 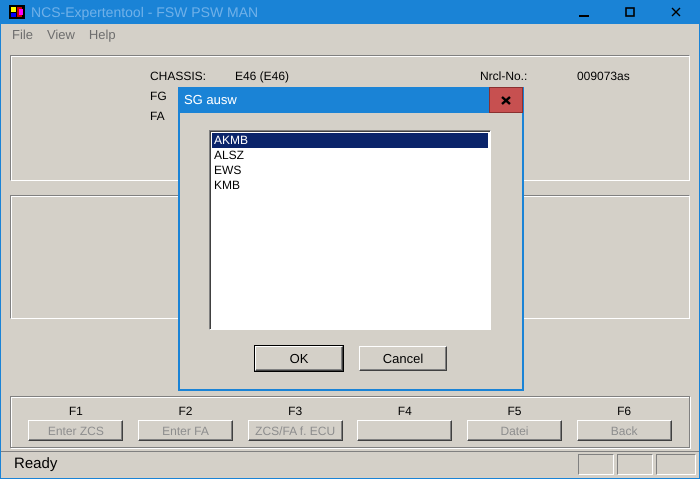 What do you see at coordinates (102, 35) in the screenshot?
I see `menu-item: Help` at bounding box center [102, 35].